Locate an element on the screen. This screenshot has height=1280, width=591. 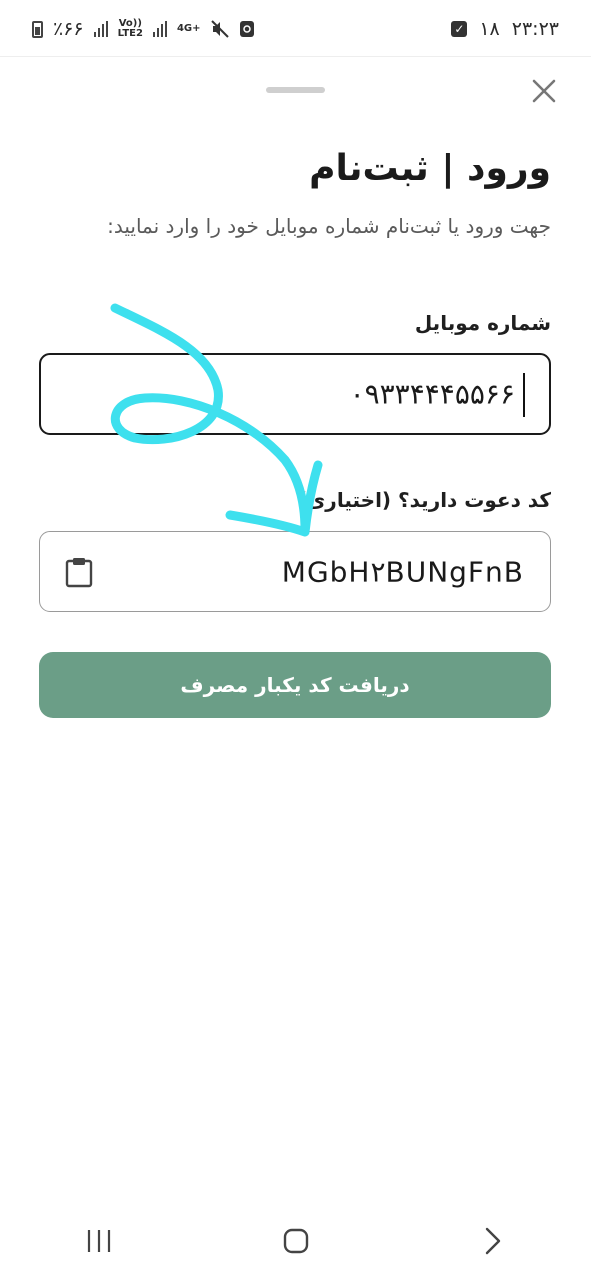
mobile-label: شماره موبایل is located at coordinates (482, 323).